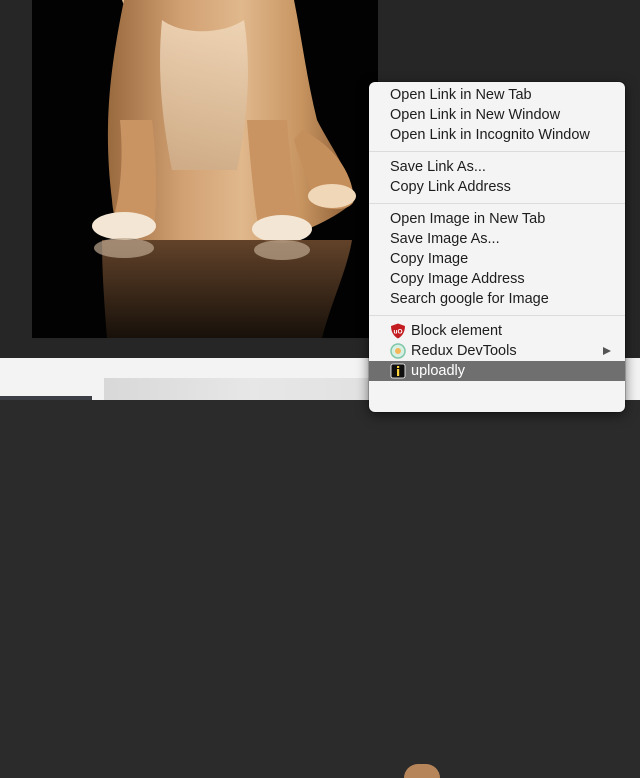 This screenshot has height=778, width=640. I want to click on ublock-origin-icon: uO, so click(398, 331).